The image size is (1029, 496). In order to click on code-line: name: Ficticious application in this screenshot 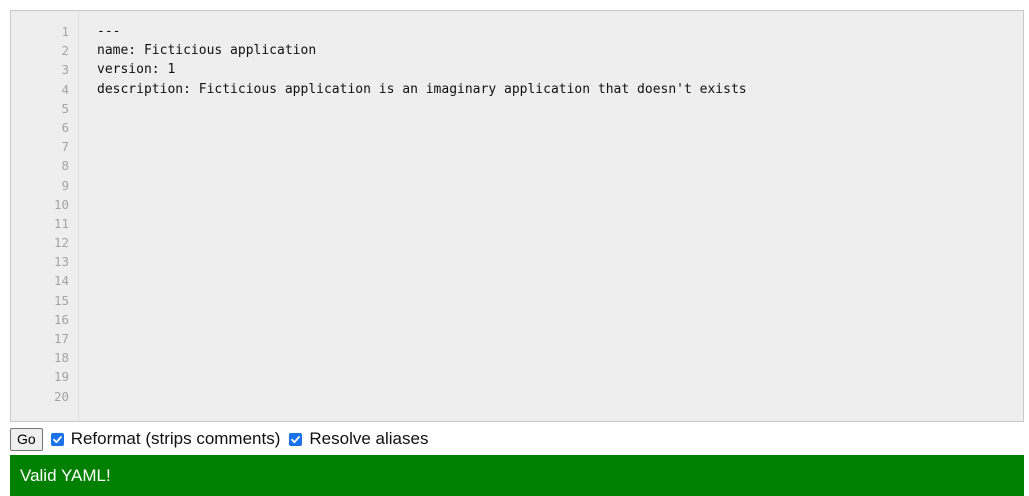, I will do `click(560, 50)`.